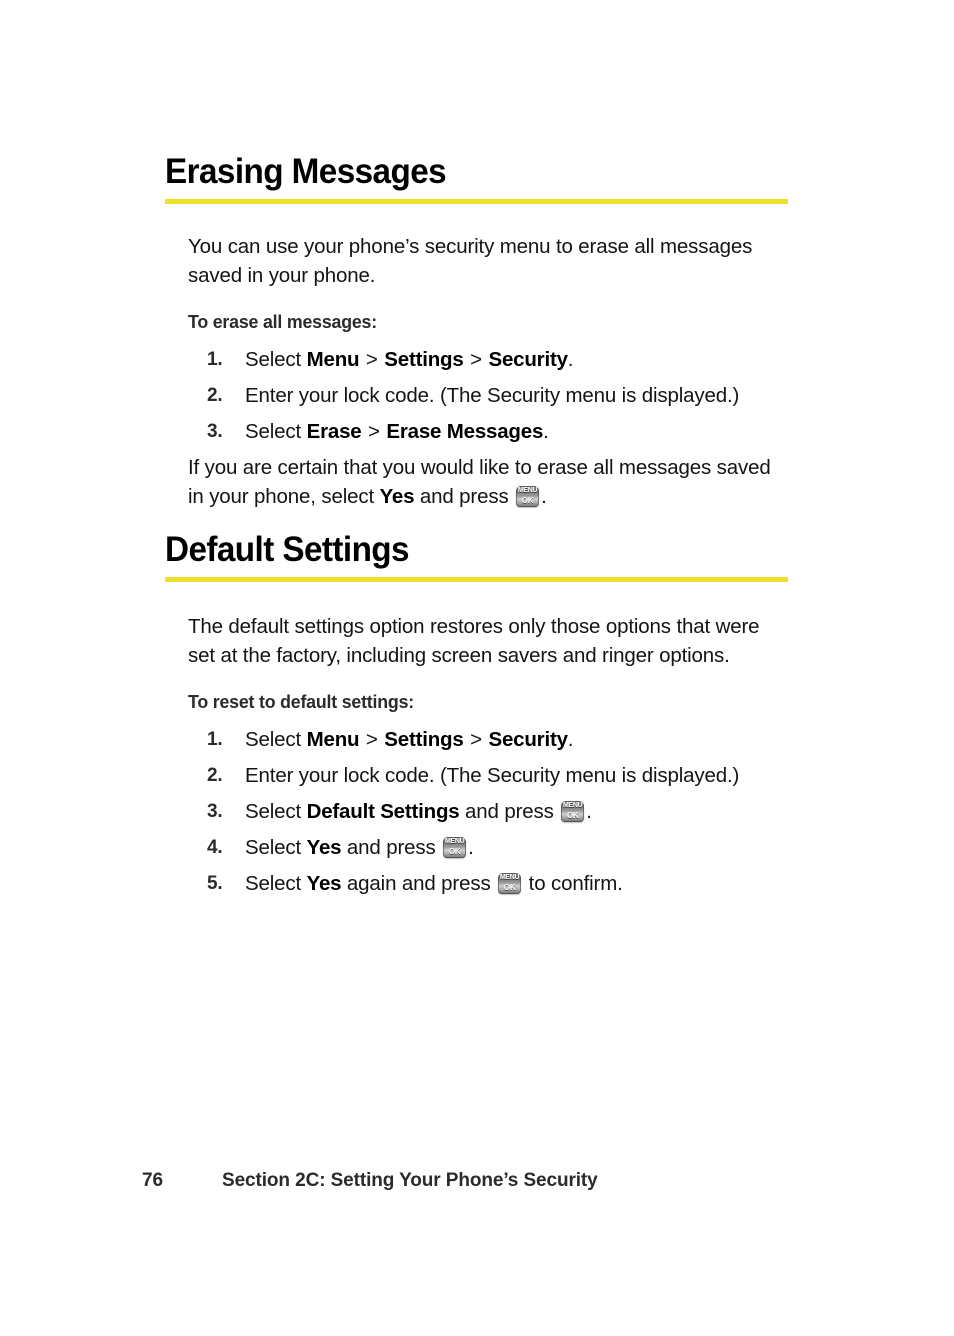 This screenshot has height=1336, width=954. What do you see at coordinates (282, 321) in the screenshot?
I see `procedure-subheading: To erase all messages:` at bounding box center [282, 321].